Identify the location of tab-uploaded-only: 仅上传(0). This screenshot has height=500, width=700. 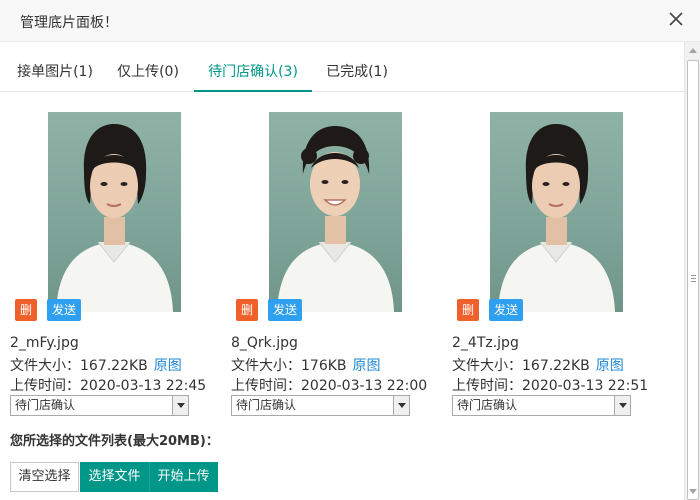
(148, 73).